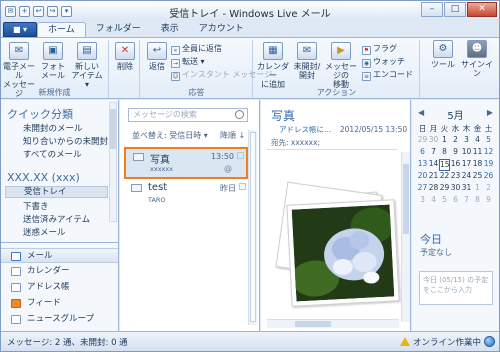 The height and width of the screenshot is (352, 500). I want to click on app-menu-button: ■ ▾, so click(20, 29).